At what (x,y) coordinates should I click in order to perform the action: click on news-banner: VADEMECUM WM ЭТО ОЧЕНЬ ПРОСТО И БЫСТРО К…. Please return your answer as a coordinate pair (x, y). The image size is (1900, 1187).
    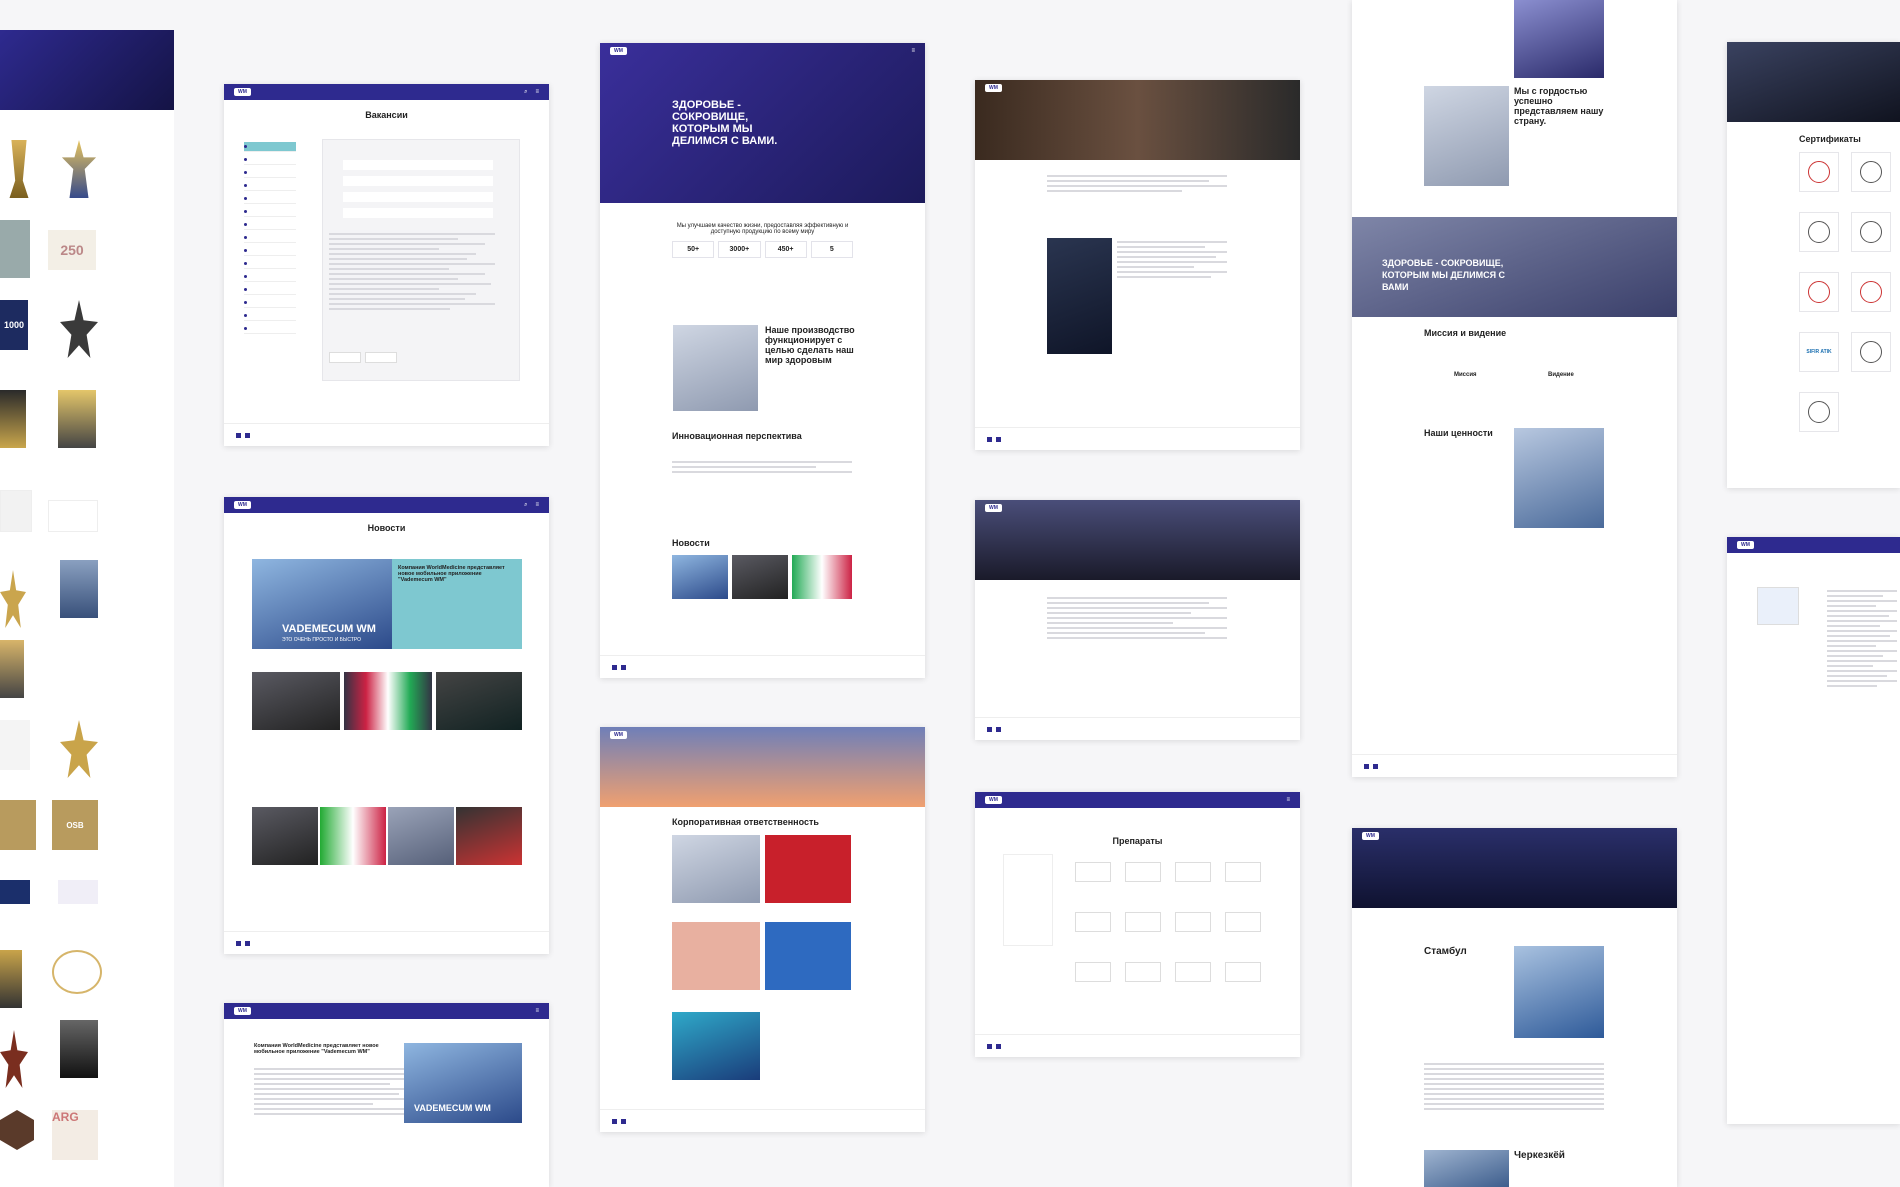
    Looking at the image, I should click on (387, 604).